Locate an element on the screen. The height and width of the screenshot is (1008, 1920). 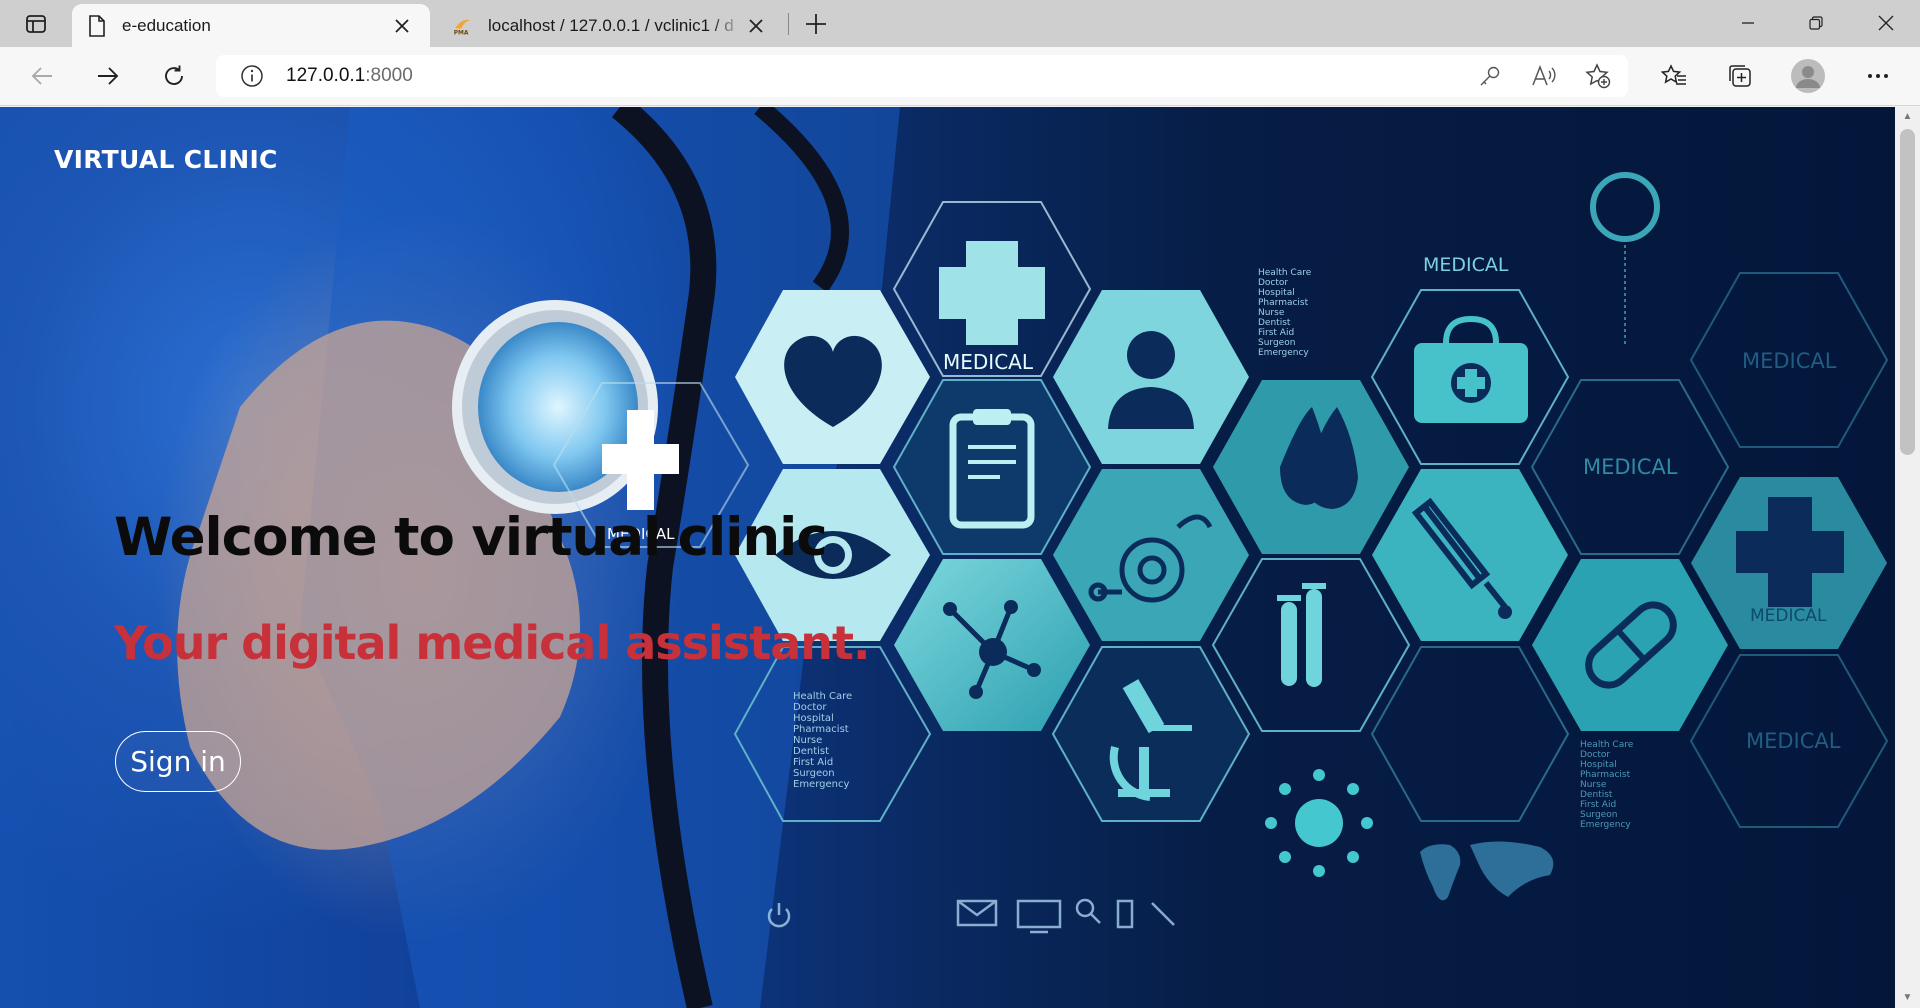
add-favorite-button is located at coordinates (1598, 76).